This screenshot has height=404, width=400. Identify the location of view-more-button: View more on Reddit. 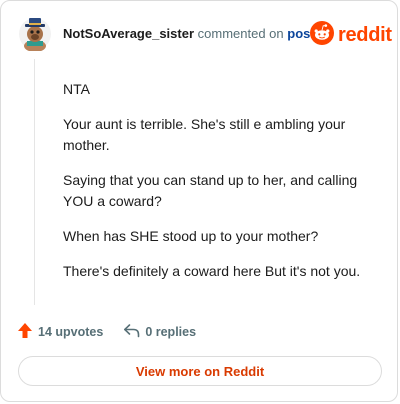
(200, 371).